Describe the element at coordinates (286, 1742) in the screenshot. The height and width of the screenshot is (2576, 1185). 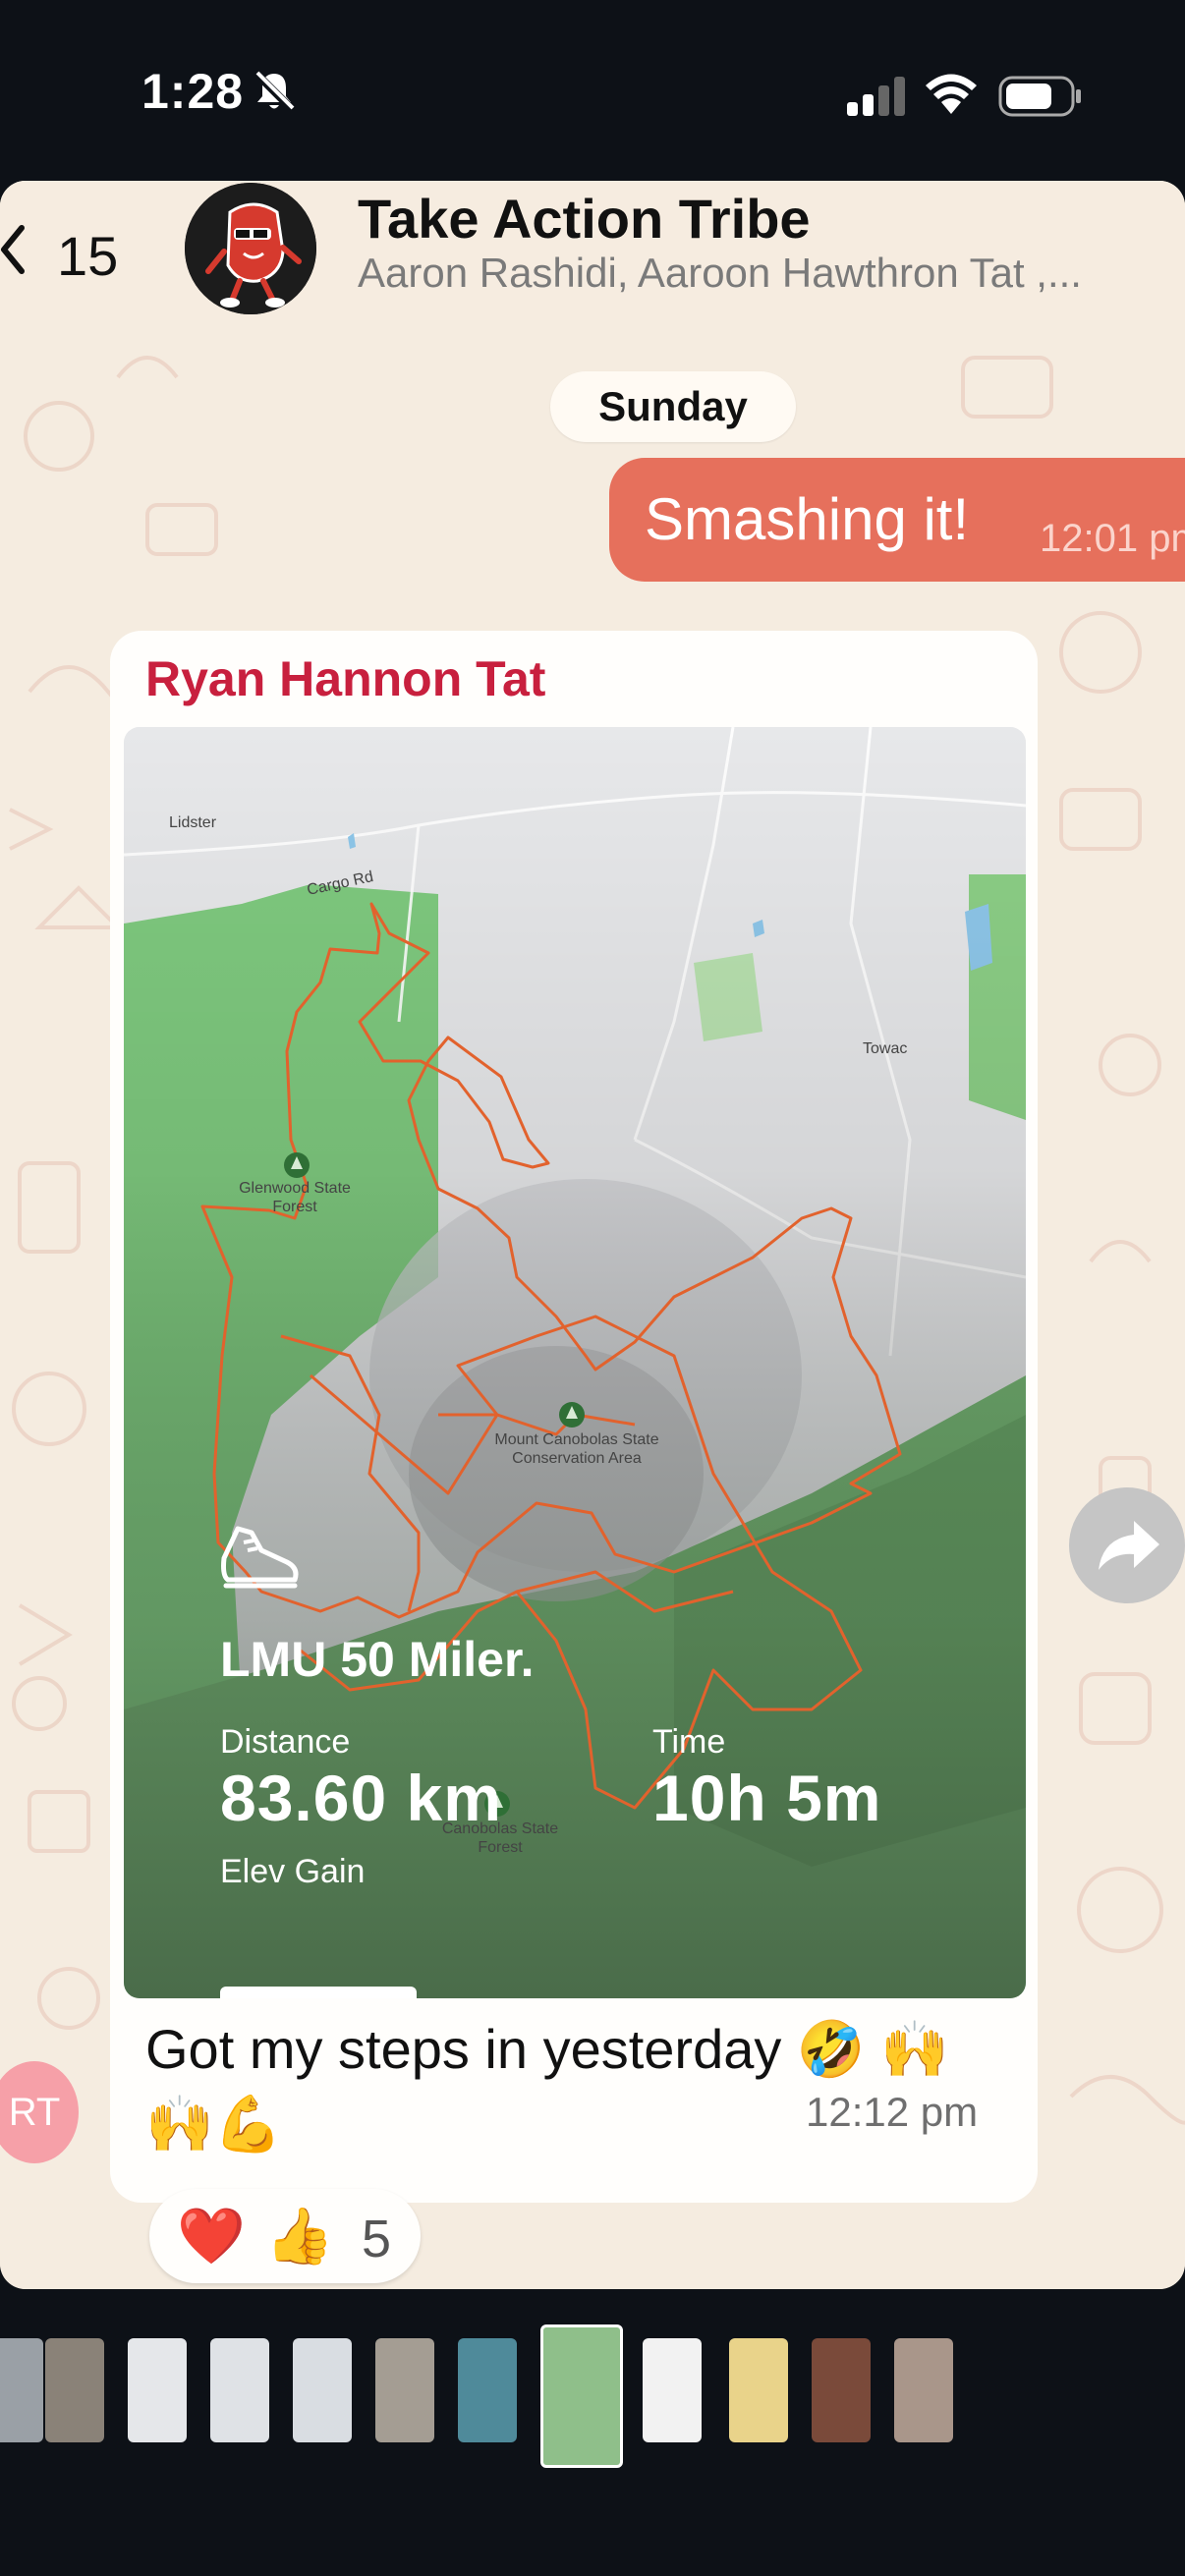
I see `distance-label: Distance` at that location.